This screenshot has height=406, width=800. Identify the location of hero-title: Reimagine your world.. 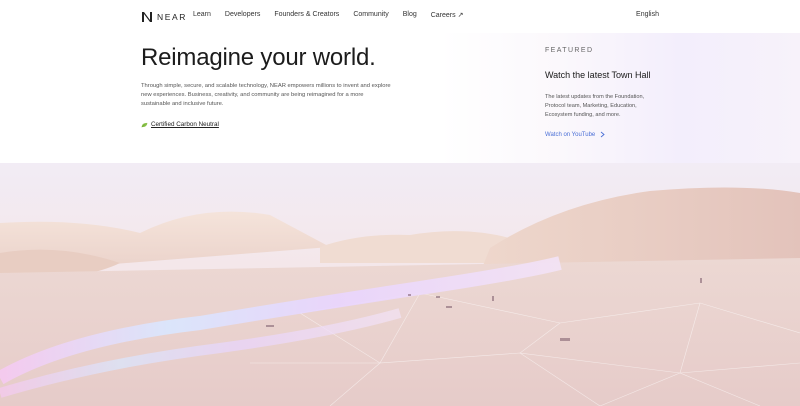
(258, 57).